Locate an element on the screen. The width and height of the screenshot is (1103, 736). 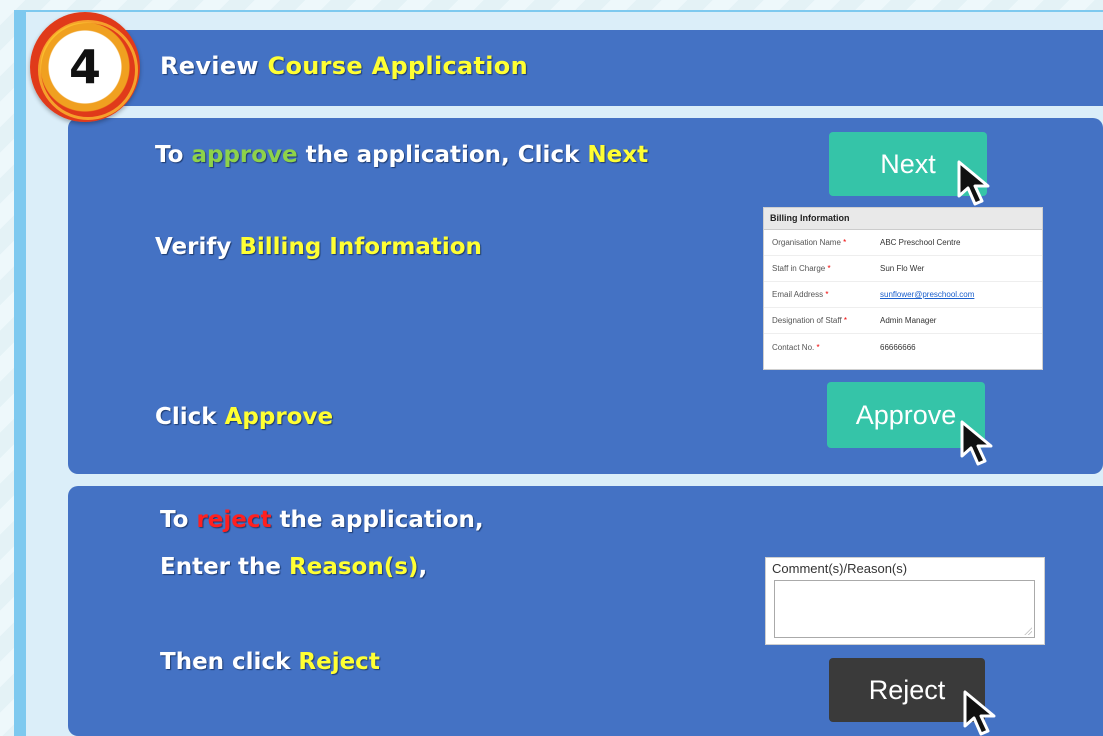
billing-row: Organisation Name * ABC Preschool Centre is located at coordinates (903, 243).